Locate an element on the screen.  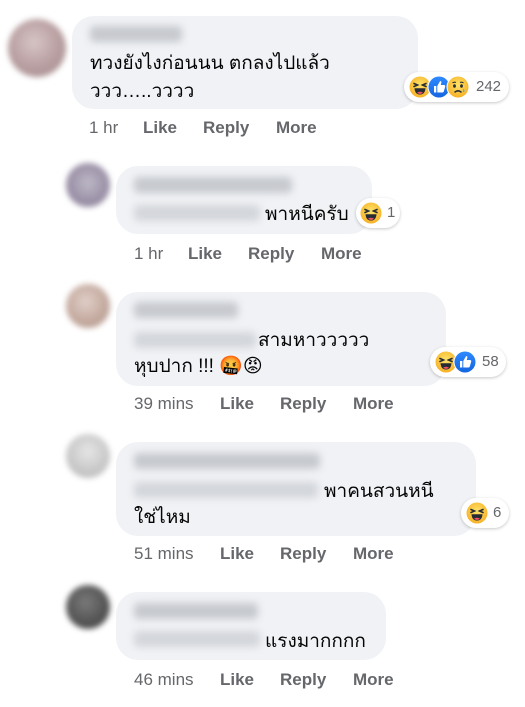
reaction-summary: 242 is located at coordinates (456, 87).